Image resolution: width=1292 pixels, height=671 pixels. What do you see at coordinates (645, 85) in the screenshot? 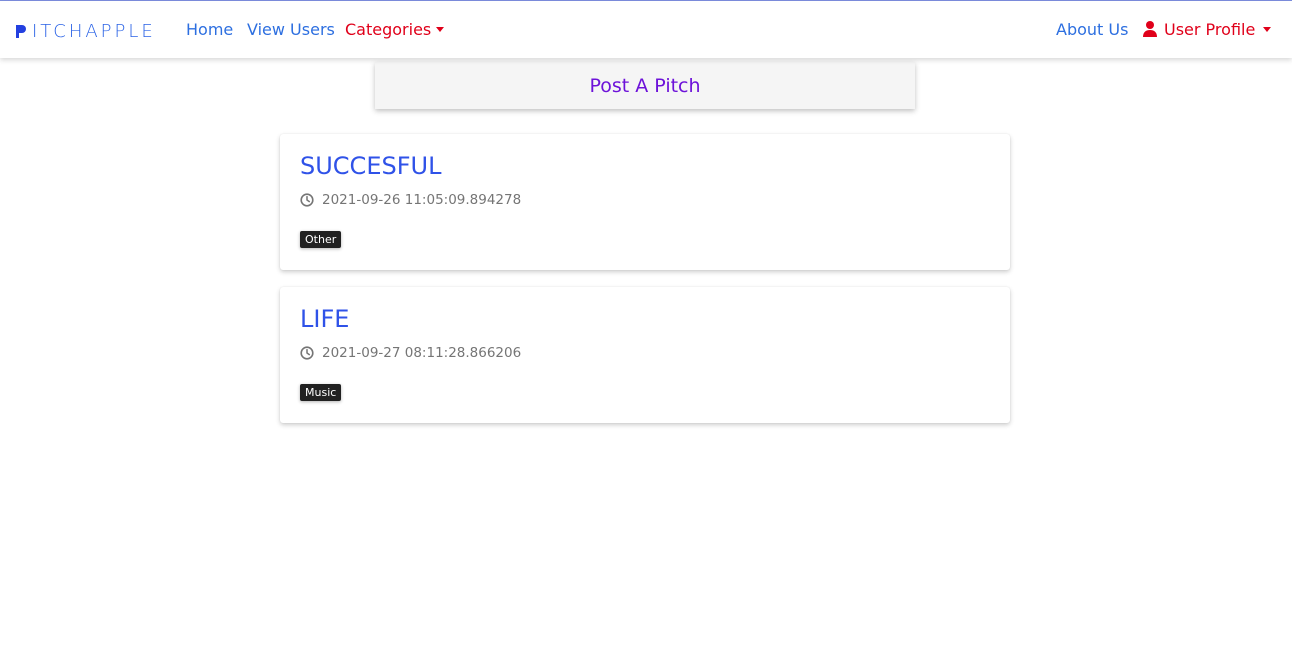
I see `post-pitch-button: Post A Pitch` at bounding box center [645, 85].